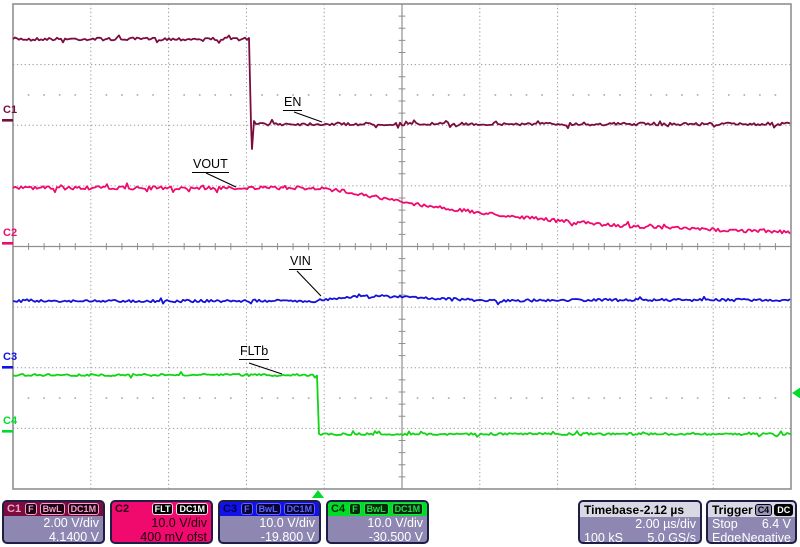 This screenshot has width=800, height=547. I want to click on trigger-source-badge: C4, so click(763, 509).